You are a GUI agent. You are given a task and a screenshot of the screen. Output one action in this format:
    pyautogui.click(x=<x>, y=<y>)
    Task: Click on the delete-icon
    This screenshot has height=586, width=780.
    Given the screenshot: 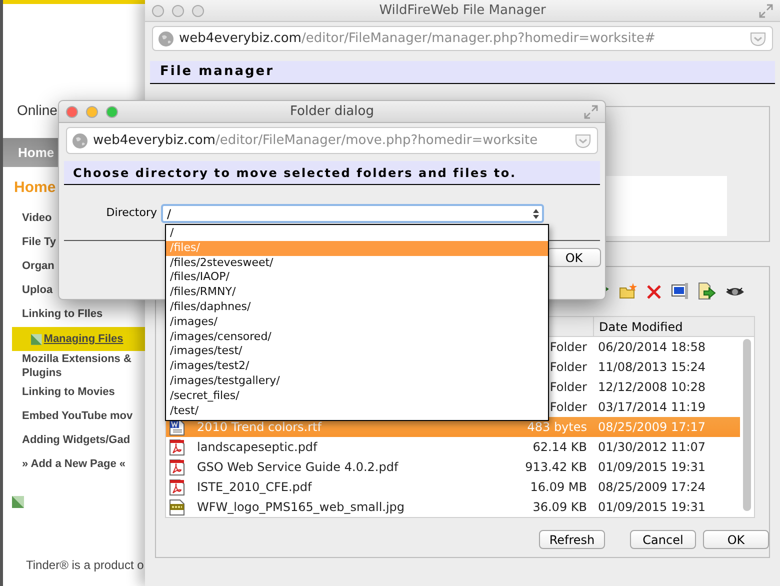 What is the action you would take?
    pyautogui.click(x=654, y=292)
    